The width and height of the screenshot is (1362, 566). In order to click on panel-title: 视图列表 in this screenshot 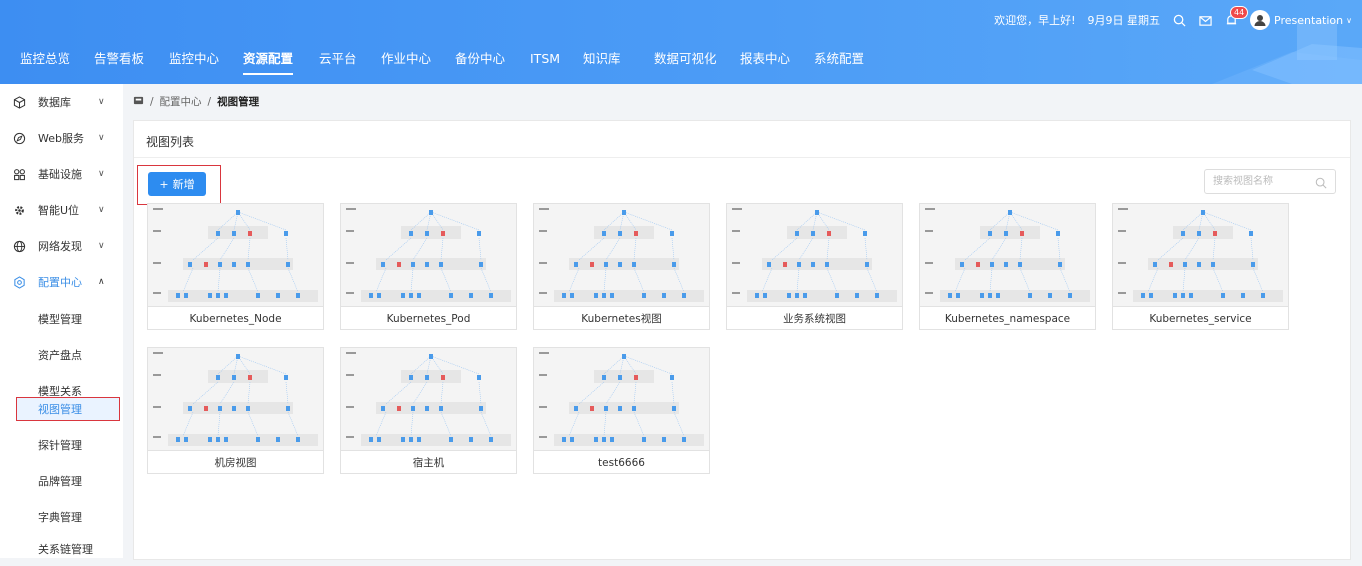, I will do `click(170, 142)`.